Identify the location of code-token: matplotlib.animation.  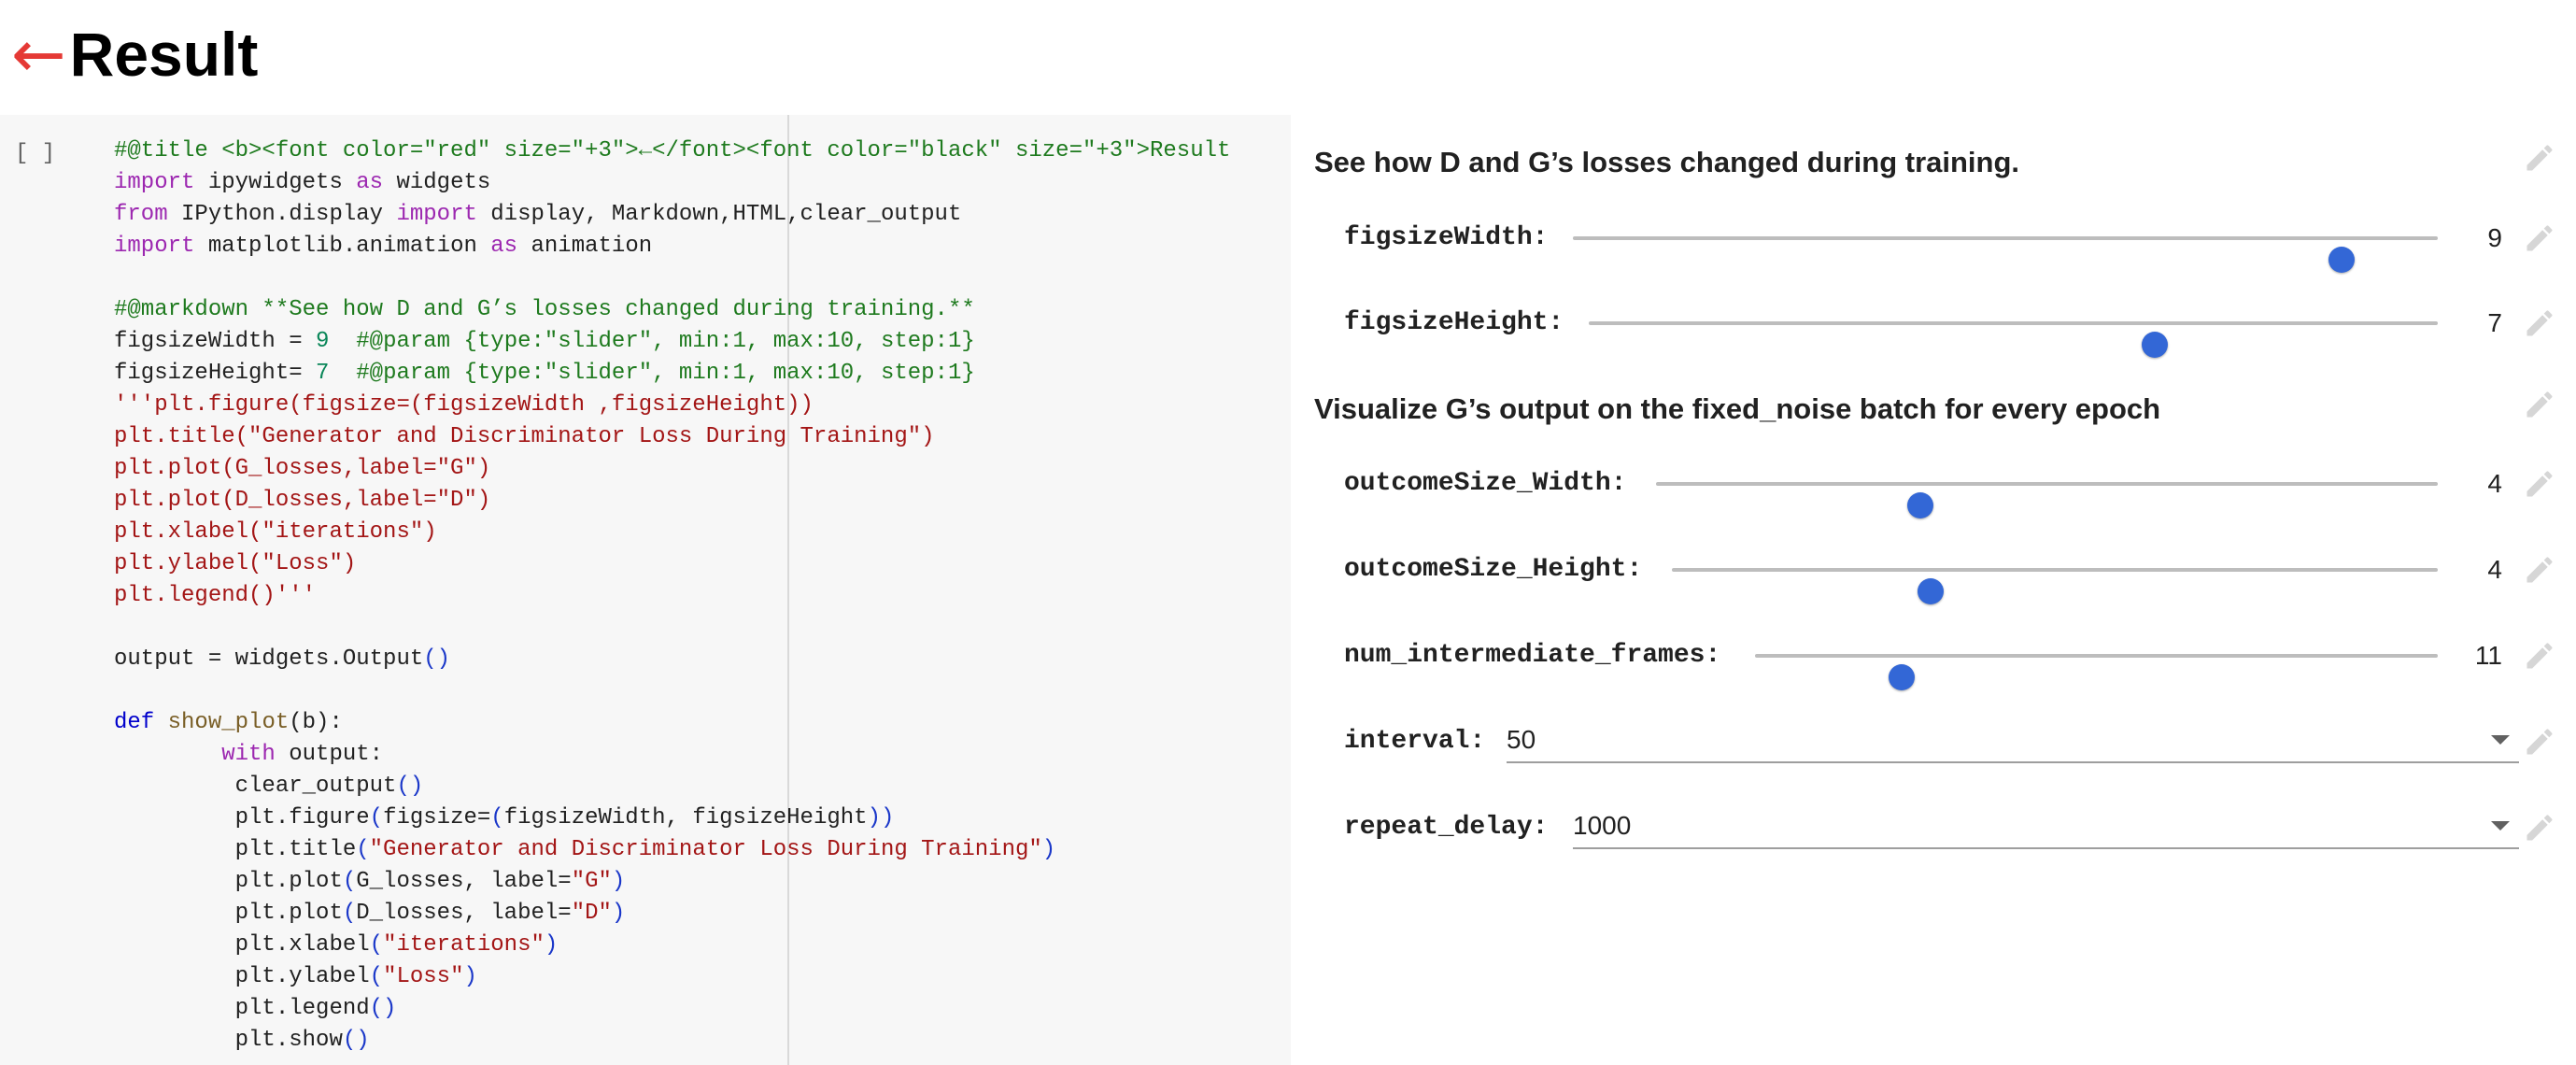
(342, 246).